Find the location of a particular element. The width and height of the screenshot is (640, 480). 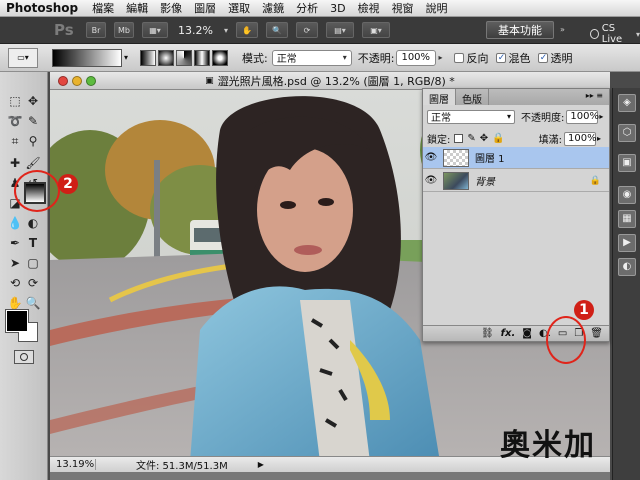

transparency-checkbox: ✓ is located at coordinates (543, 57).